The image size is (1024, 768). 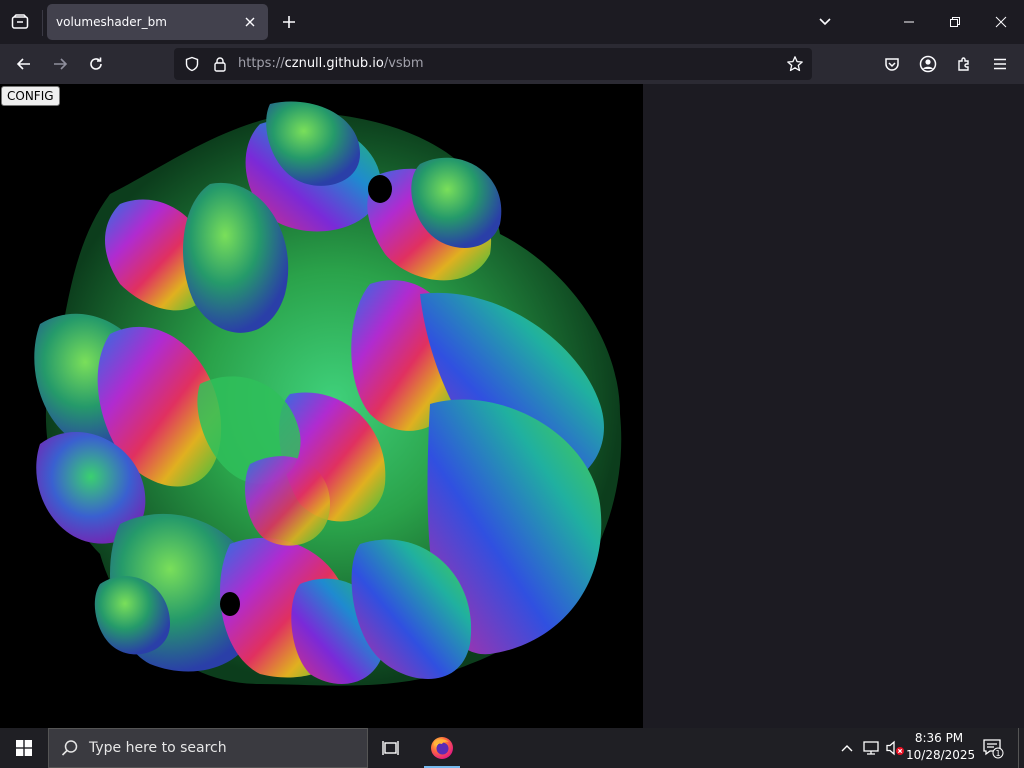 I want to click on window-close-button, so click(x=1001, y=22).